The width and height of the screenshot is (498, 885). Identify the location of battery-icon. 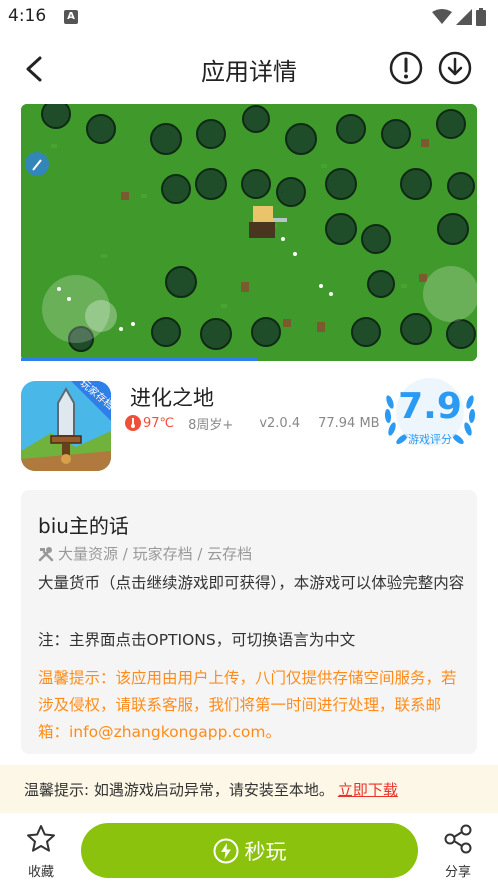
(481, 17).